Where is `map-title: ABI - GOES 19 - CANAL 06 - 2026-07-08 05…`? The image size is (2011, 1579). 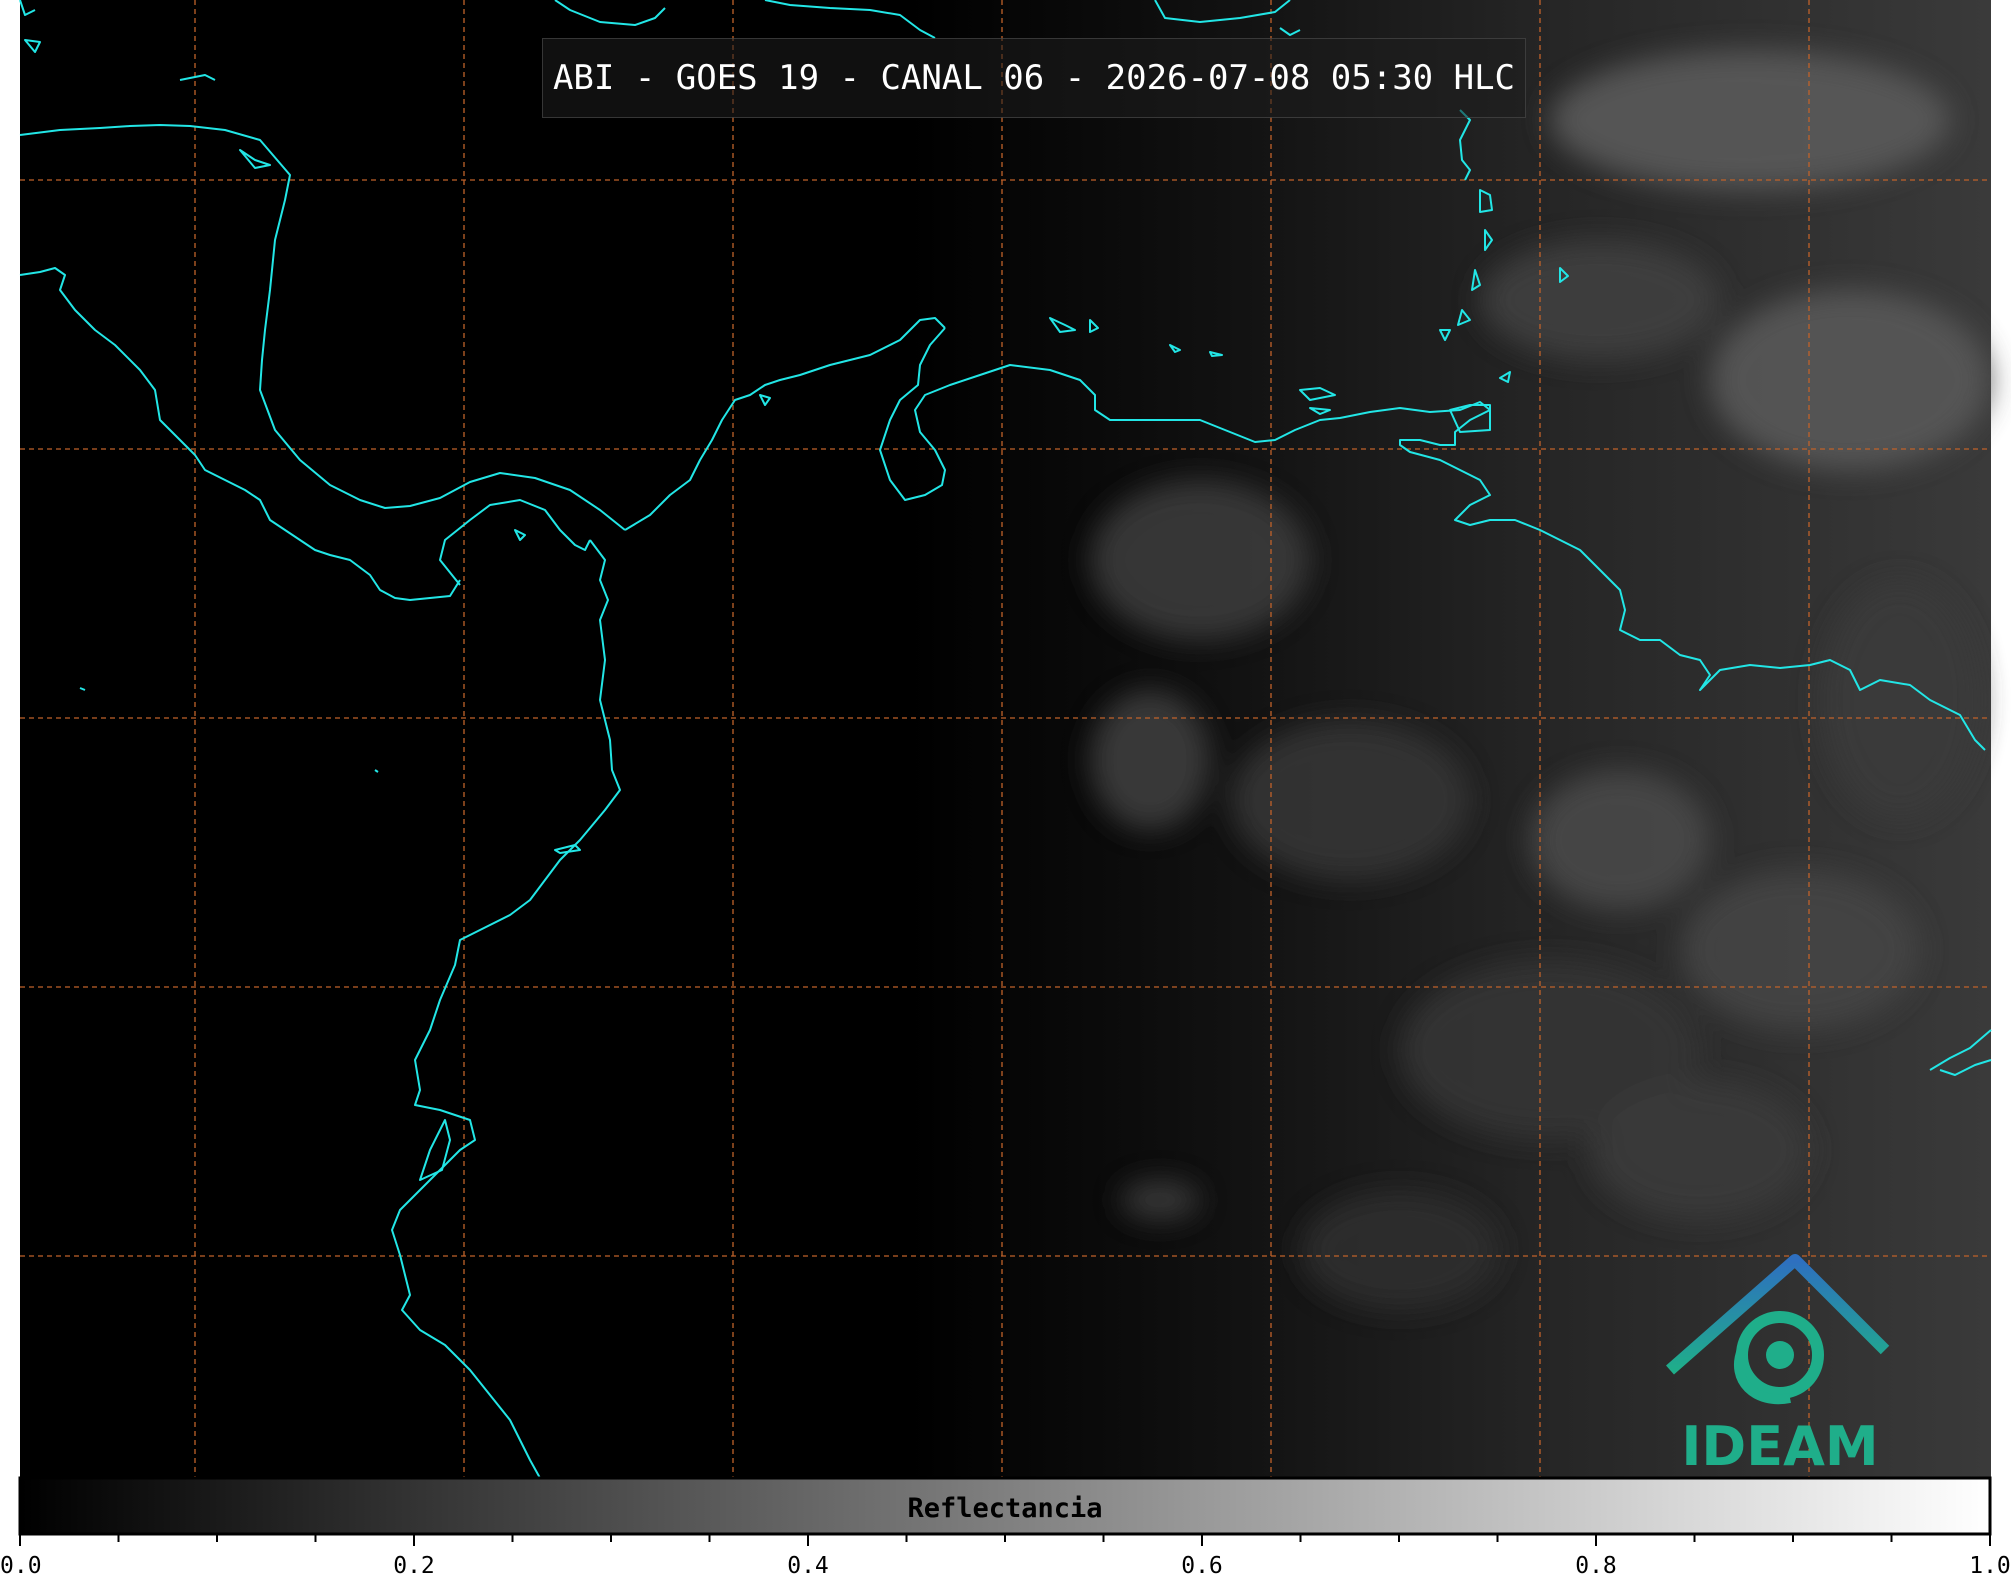 map-title: ABI - GOES 19 - CANAL 06 - 2026-07-08 05… is located at coordinates (1034, 78).